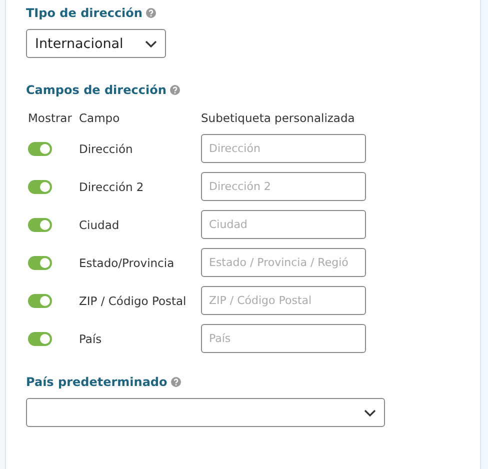 This screenshot has height=469, width=488. What do you see at coordinates (133, 301) in the screenshot?
I see `field-name: ZIP / Código Postal` at bounding box center [133, 301].